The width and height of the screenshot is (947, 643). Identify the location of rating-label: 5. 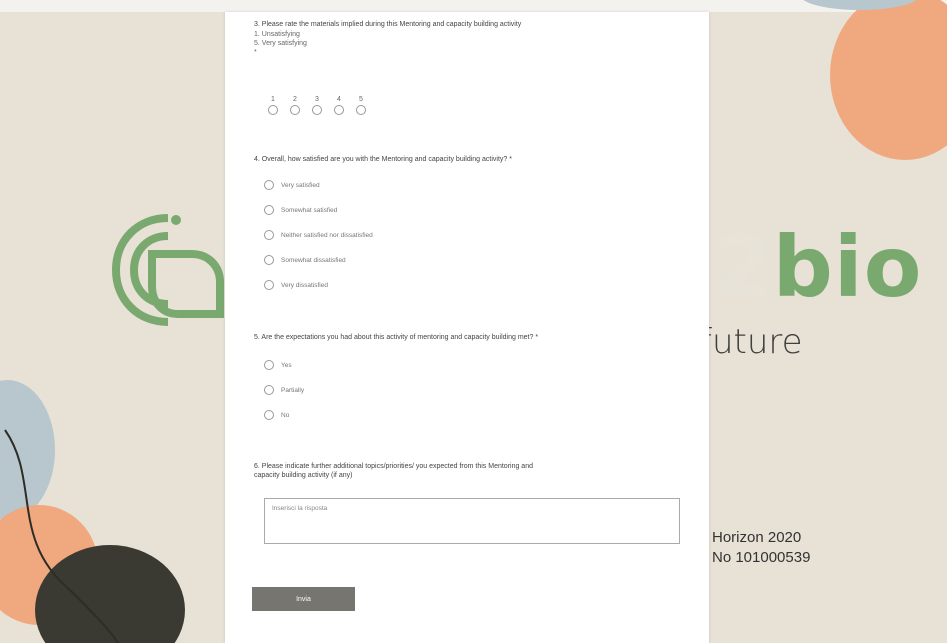
(361, 99).